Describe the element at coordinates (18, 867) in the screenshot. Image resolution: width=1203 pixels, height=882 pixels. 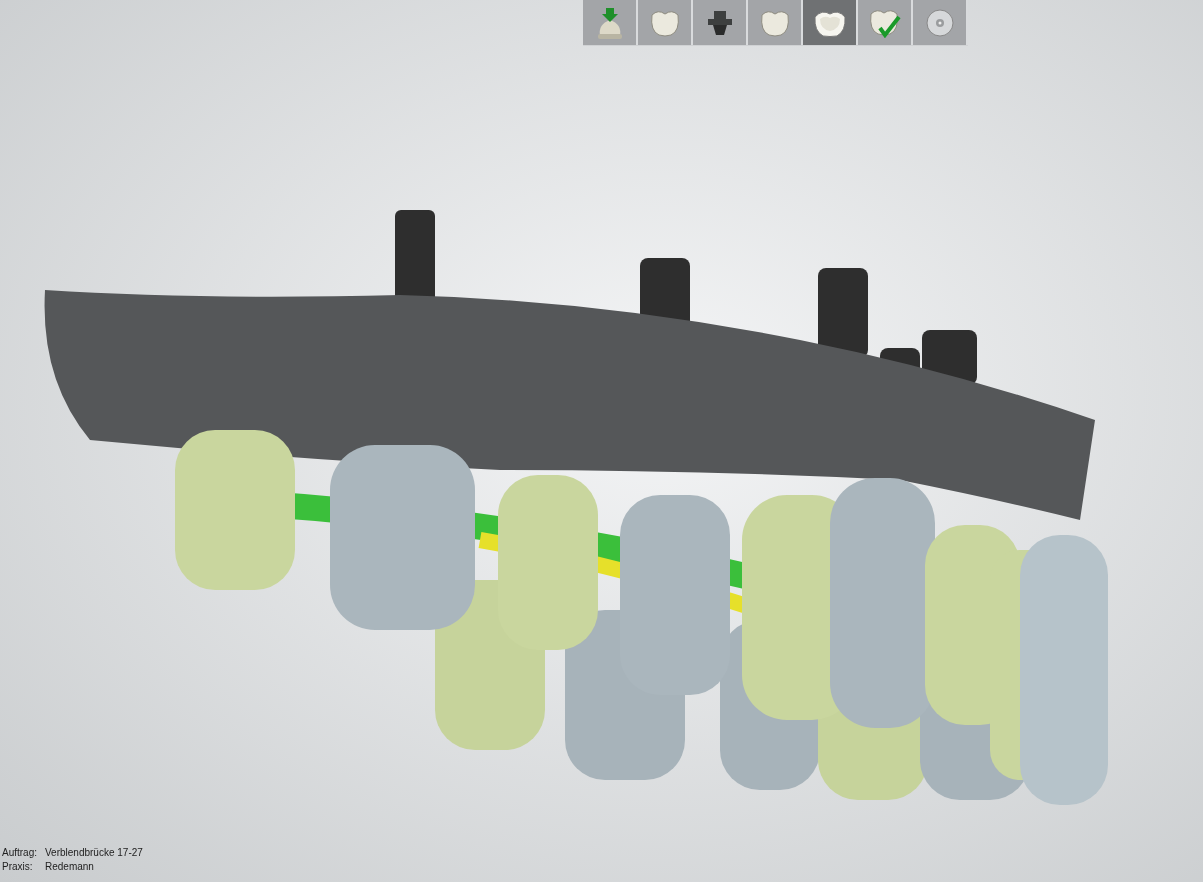
I see `info-label: Praxis:` at that location.